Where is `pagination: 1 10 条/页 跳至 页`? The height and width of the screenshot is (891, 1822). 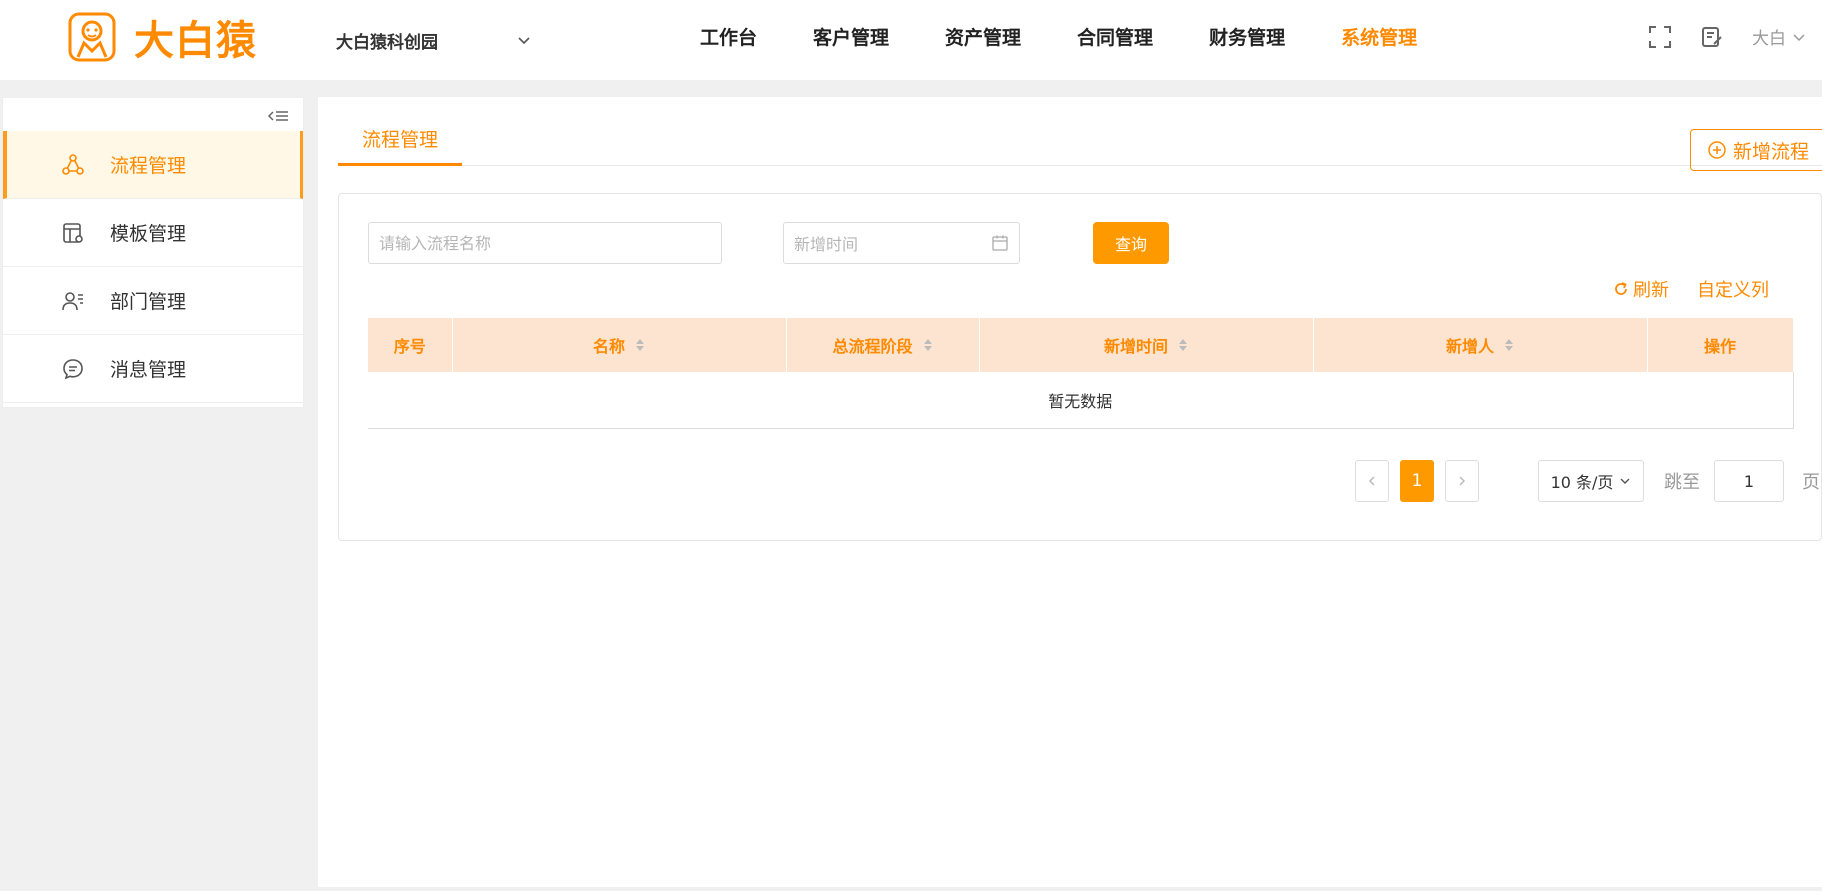 pagination: 1 10 条/页 跳至 页 is located at coordinates (1587, 481).